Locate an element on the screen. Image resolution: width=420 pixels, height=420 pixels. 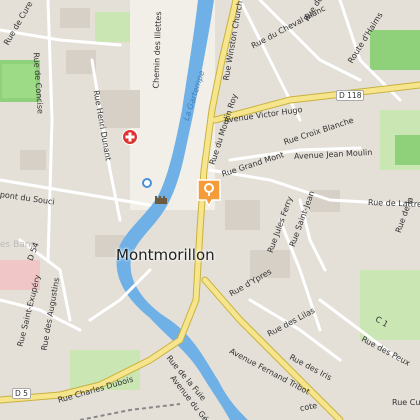
sports-pitch-east is located at coordinates (407, 150).